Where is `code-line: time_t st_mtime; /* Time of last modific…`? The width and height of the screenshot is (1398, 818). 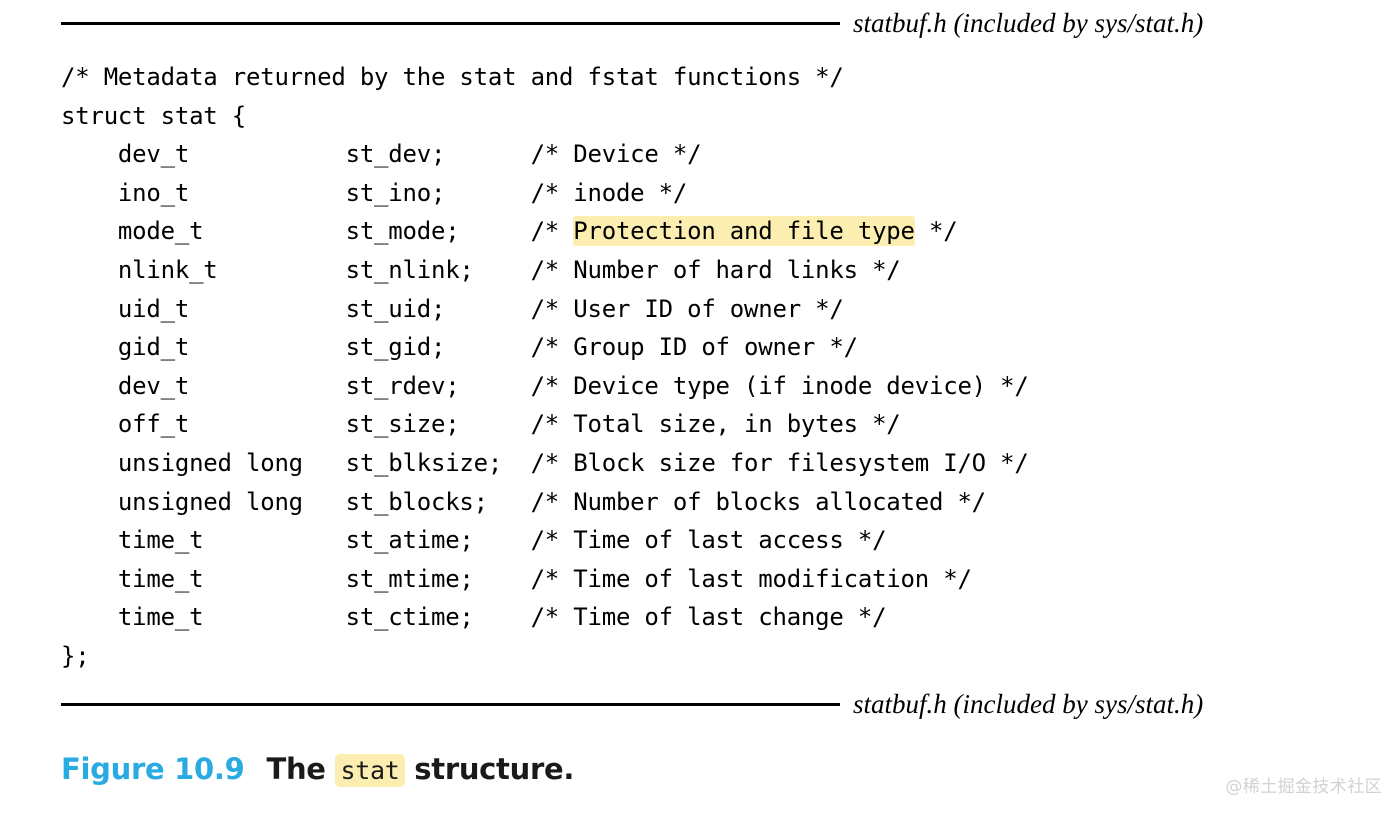 code-line: time_t st_mtime; /* Time of last modific… is located at coordinates (711, 579).